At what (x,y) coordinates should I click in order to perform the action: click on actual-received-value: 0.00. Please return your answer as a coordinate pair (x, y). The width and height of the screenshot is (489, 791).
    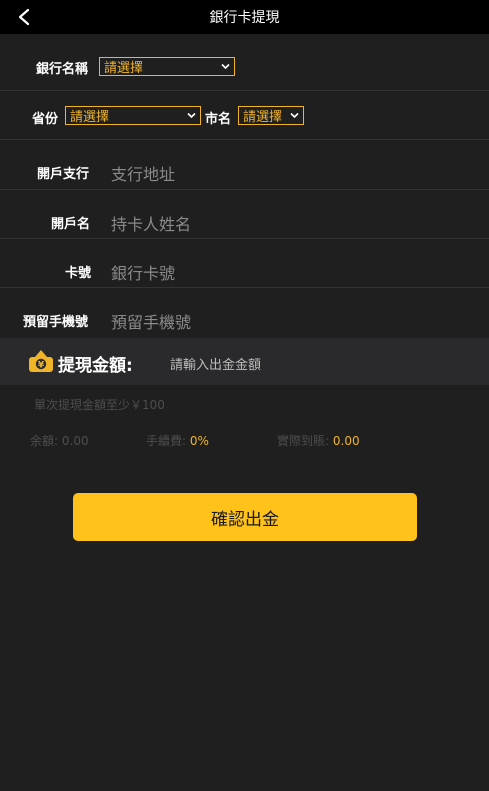
    Looking at the image, I should click on (346, 441).